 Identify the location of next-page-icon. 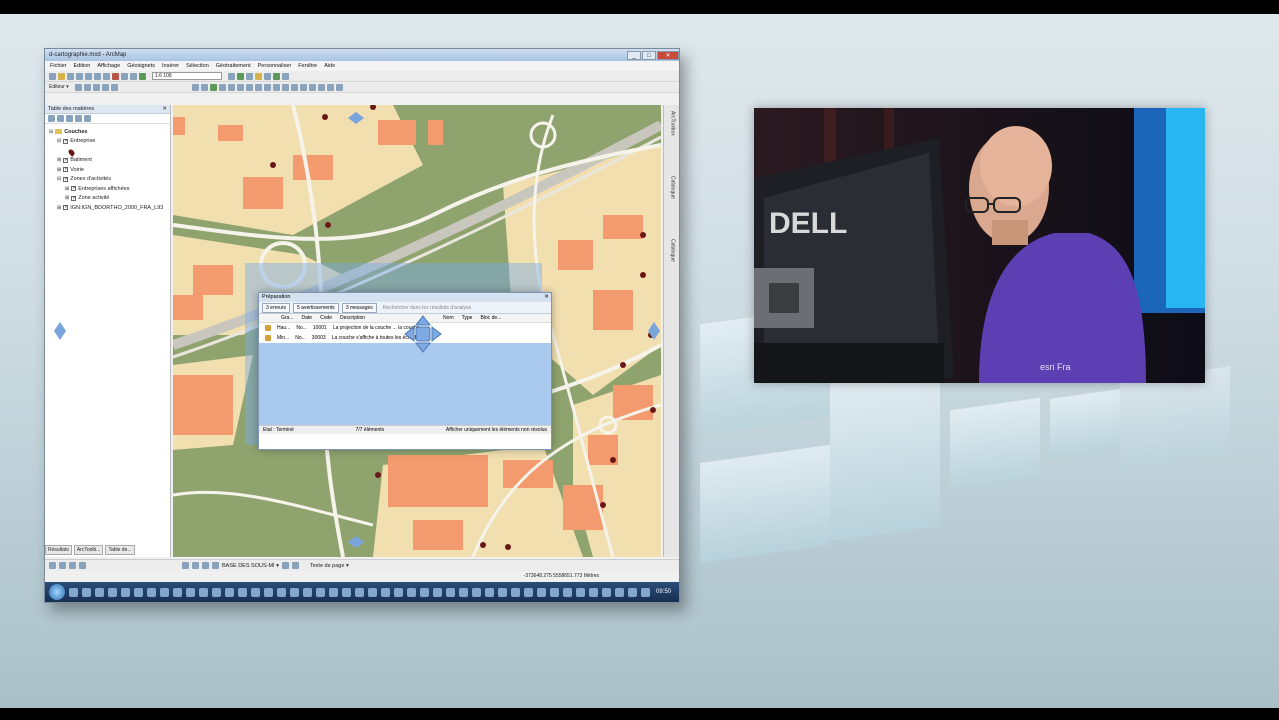
(285, 565).